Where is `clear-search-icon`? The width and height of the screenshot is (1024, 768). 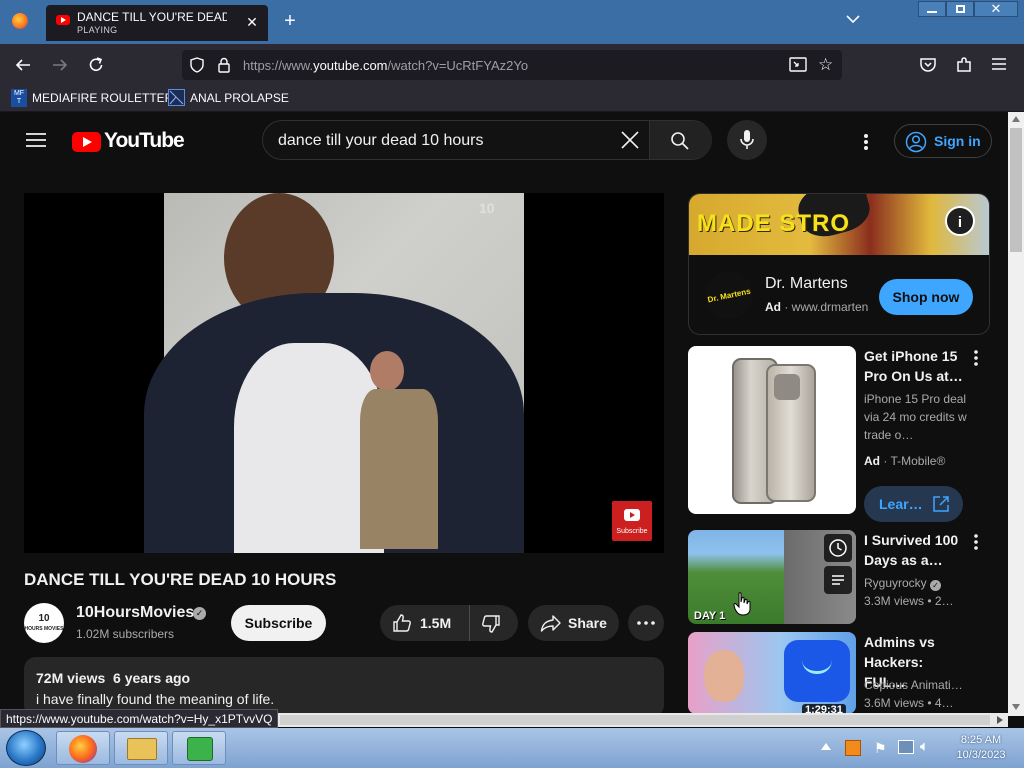 clear-search-icon is located at coordinates (630, 140).